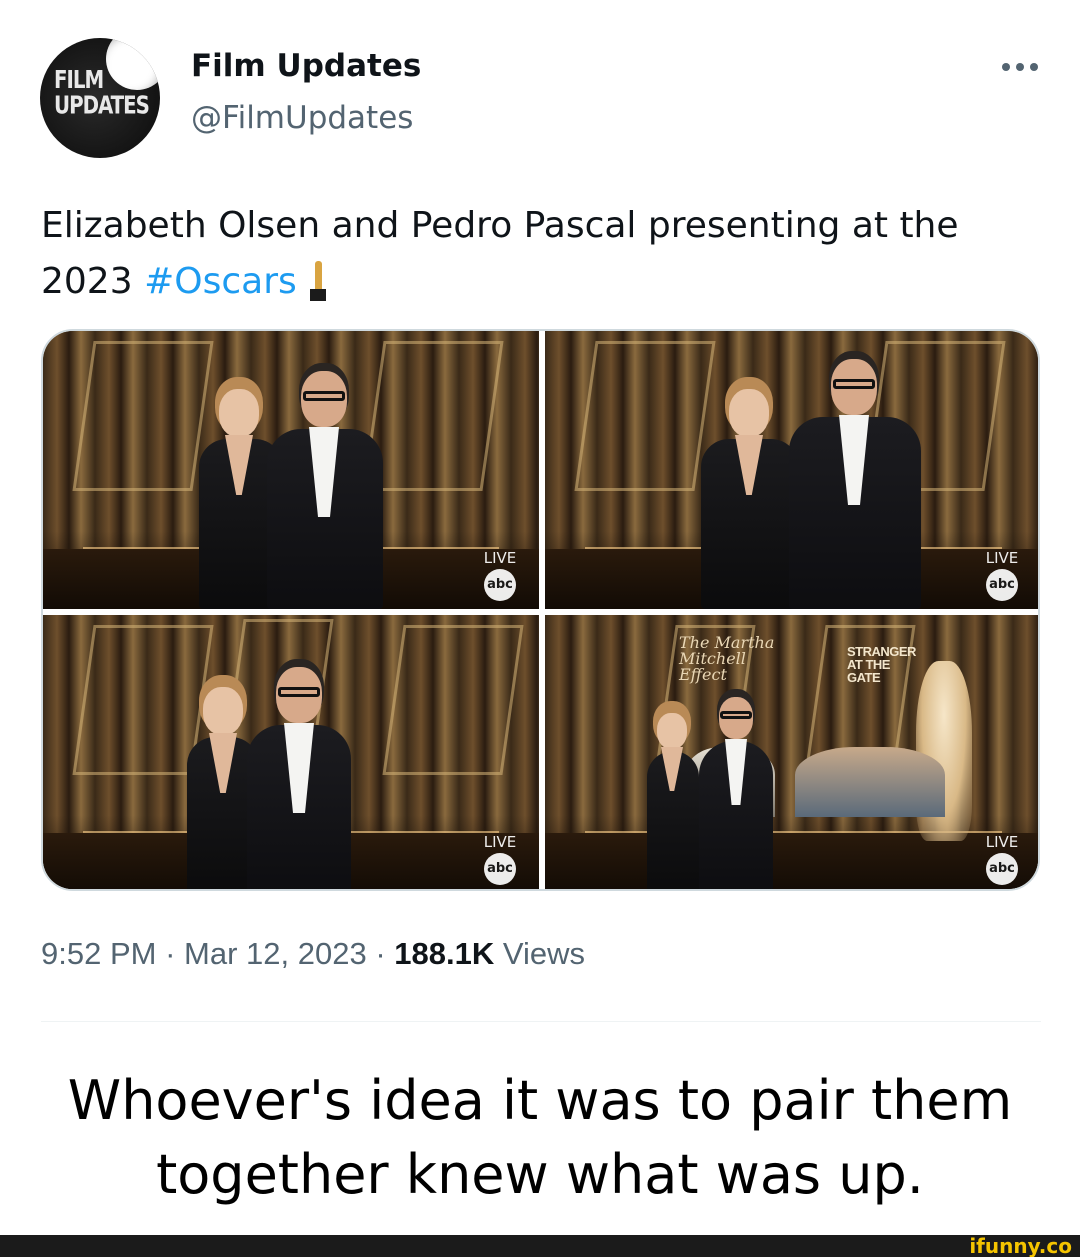 The height and width of the screenshot is (1257, 1080). I want to click on footer-bar: ifunny.co, so click(540, 1246).